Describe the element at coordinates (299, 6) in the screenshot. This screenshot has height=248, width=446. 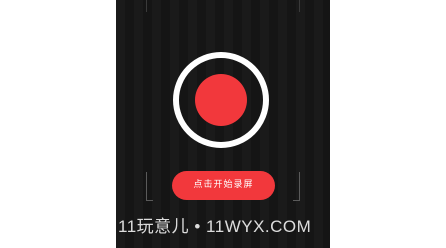
I see `frame-line-right` at that location.